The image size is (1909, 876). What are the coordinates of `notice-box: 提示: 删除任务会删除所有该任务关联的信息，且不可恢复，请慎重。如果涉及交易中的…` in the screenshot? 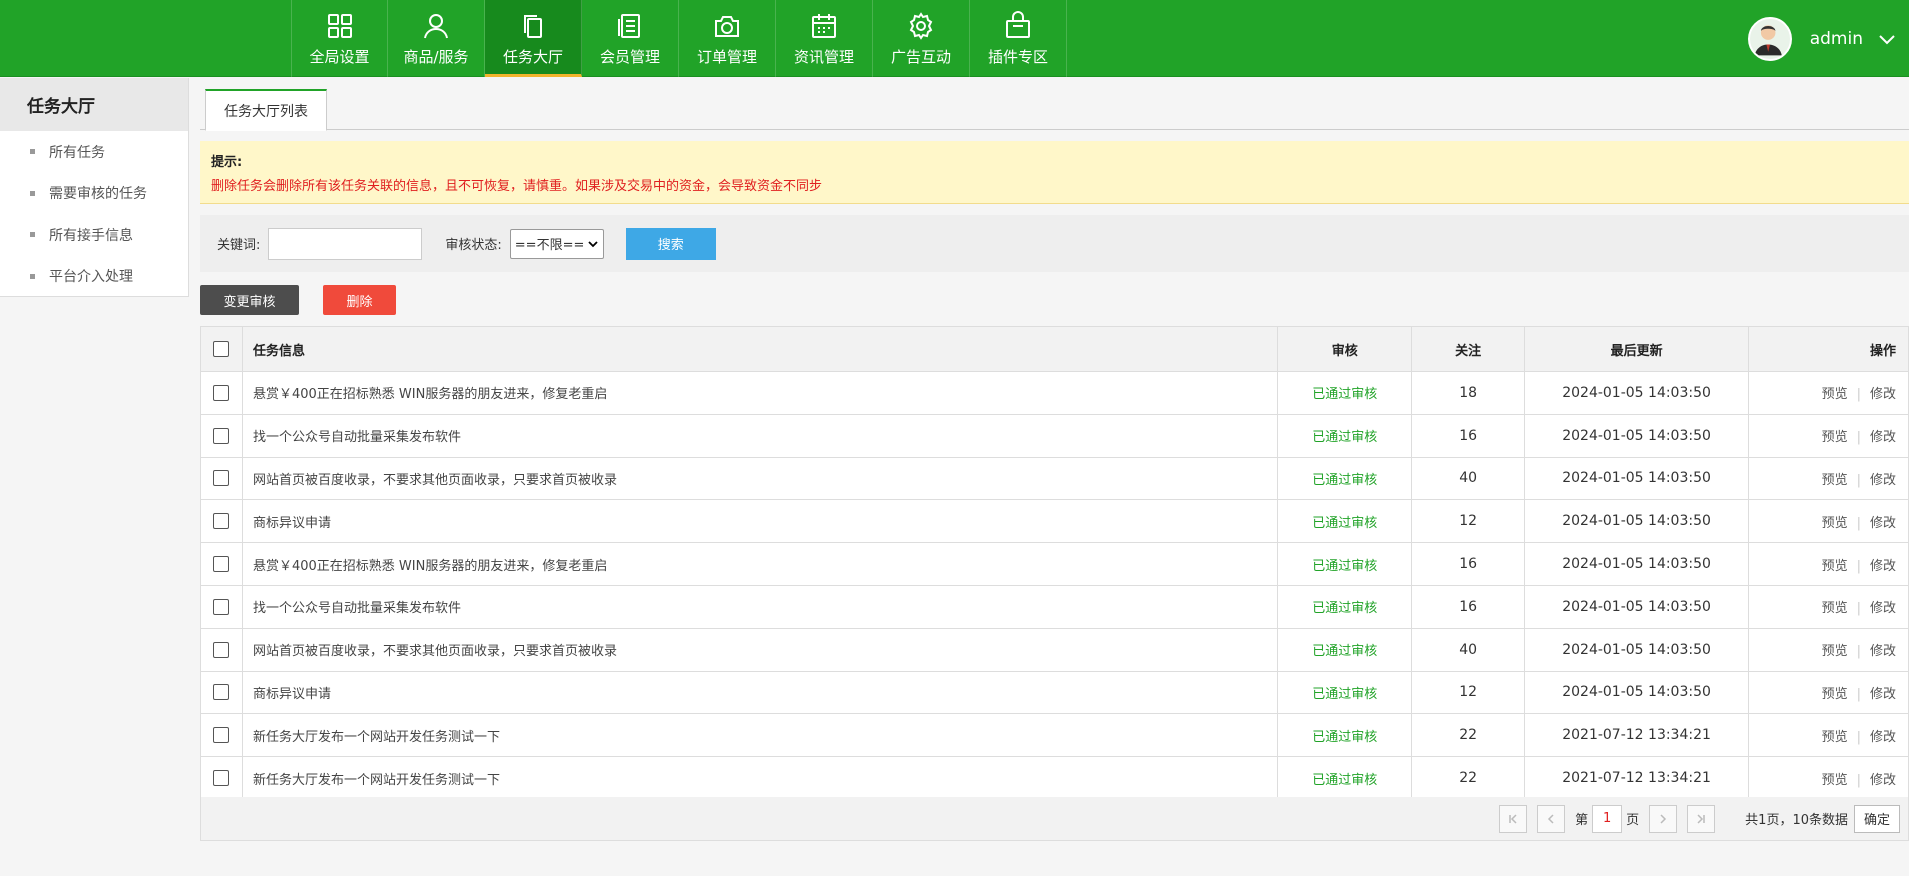 It's located at (1054, 172).